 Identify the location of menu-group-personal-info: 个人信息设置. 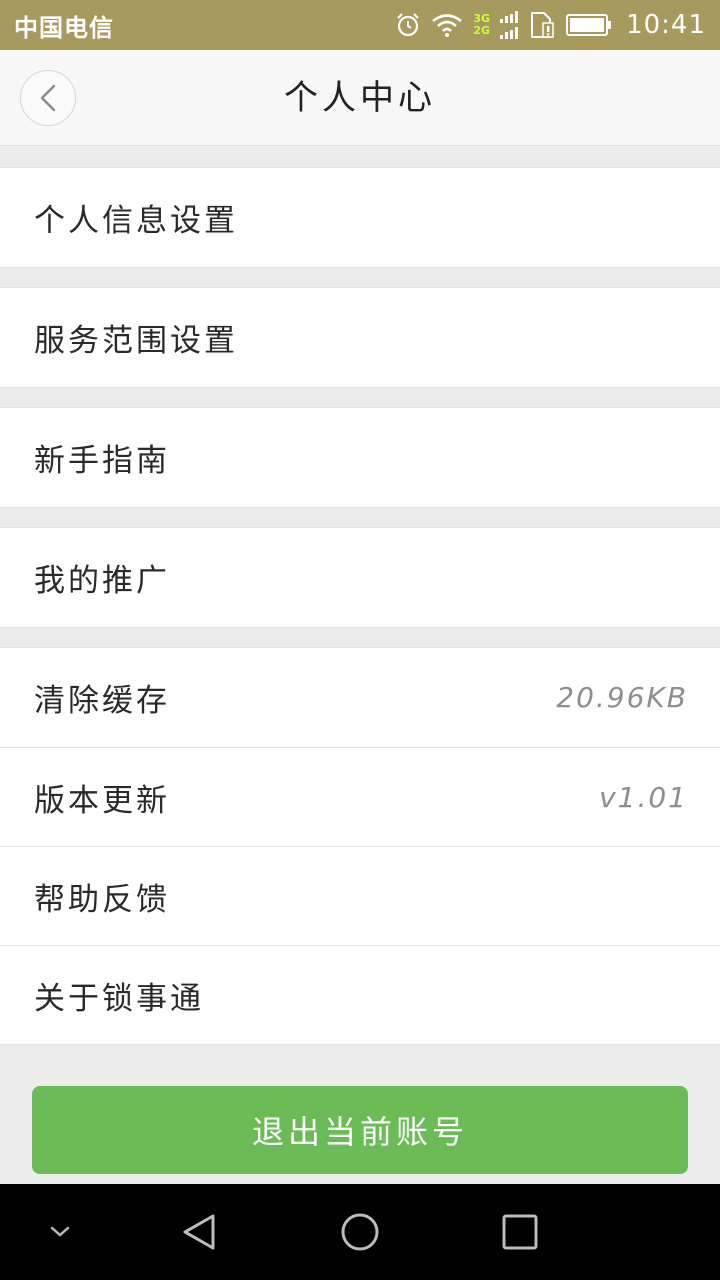
(360, 217).